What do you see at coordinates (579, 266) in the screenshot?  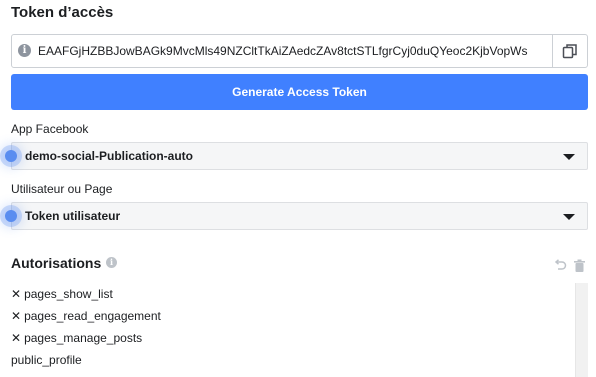 I see `trash-icon` at bounding box center [579, 266].